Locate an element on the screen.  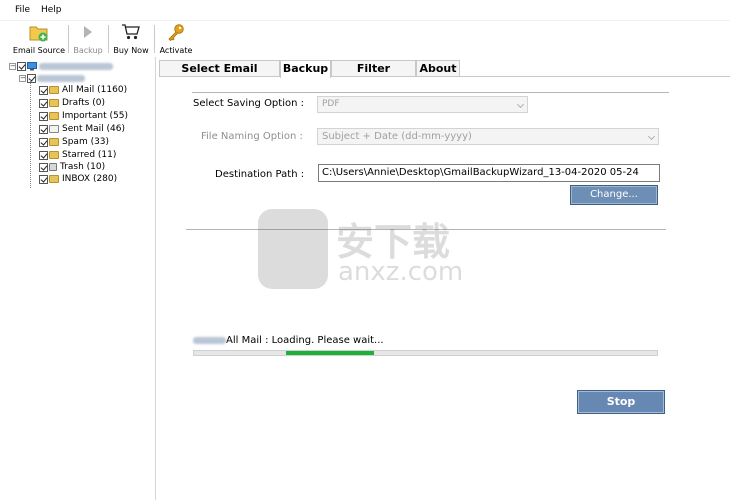
activate-label: Activate is located at coordinates (176, 50).